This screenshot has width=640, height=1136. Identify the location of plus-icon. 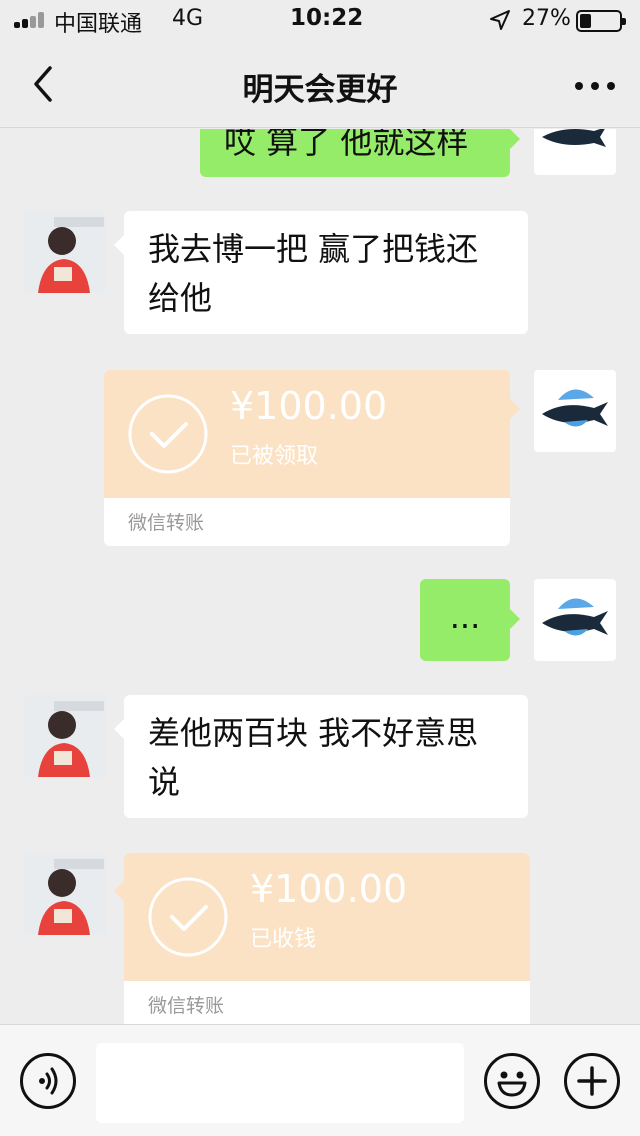
(592, 1081).